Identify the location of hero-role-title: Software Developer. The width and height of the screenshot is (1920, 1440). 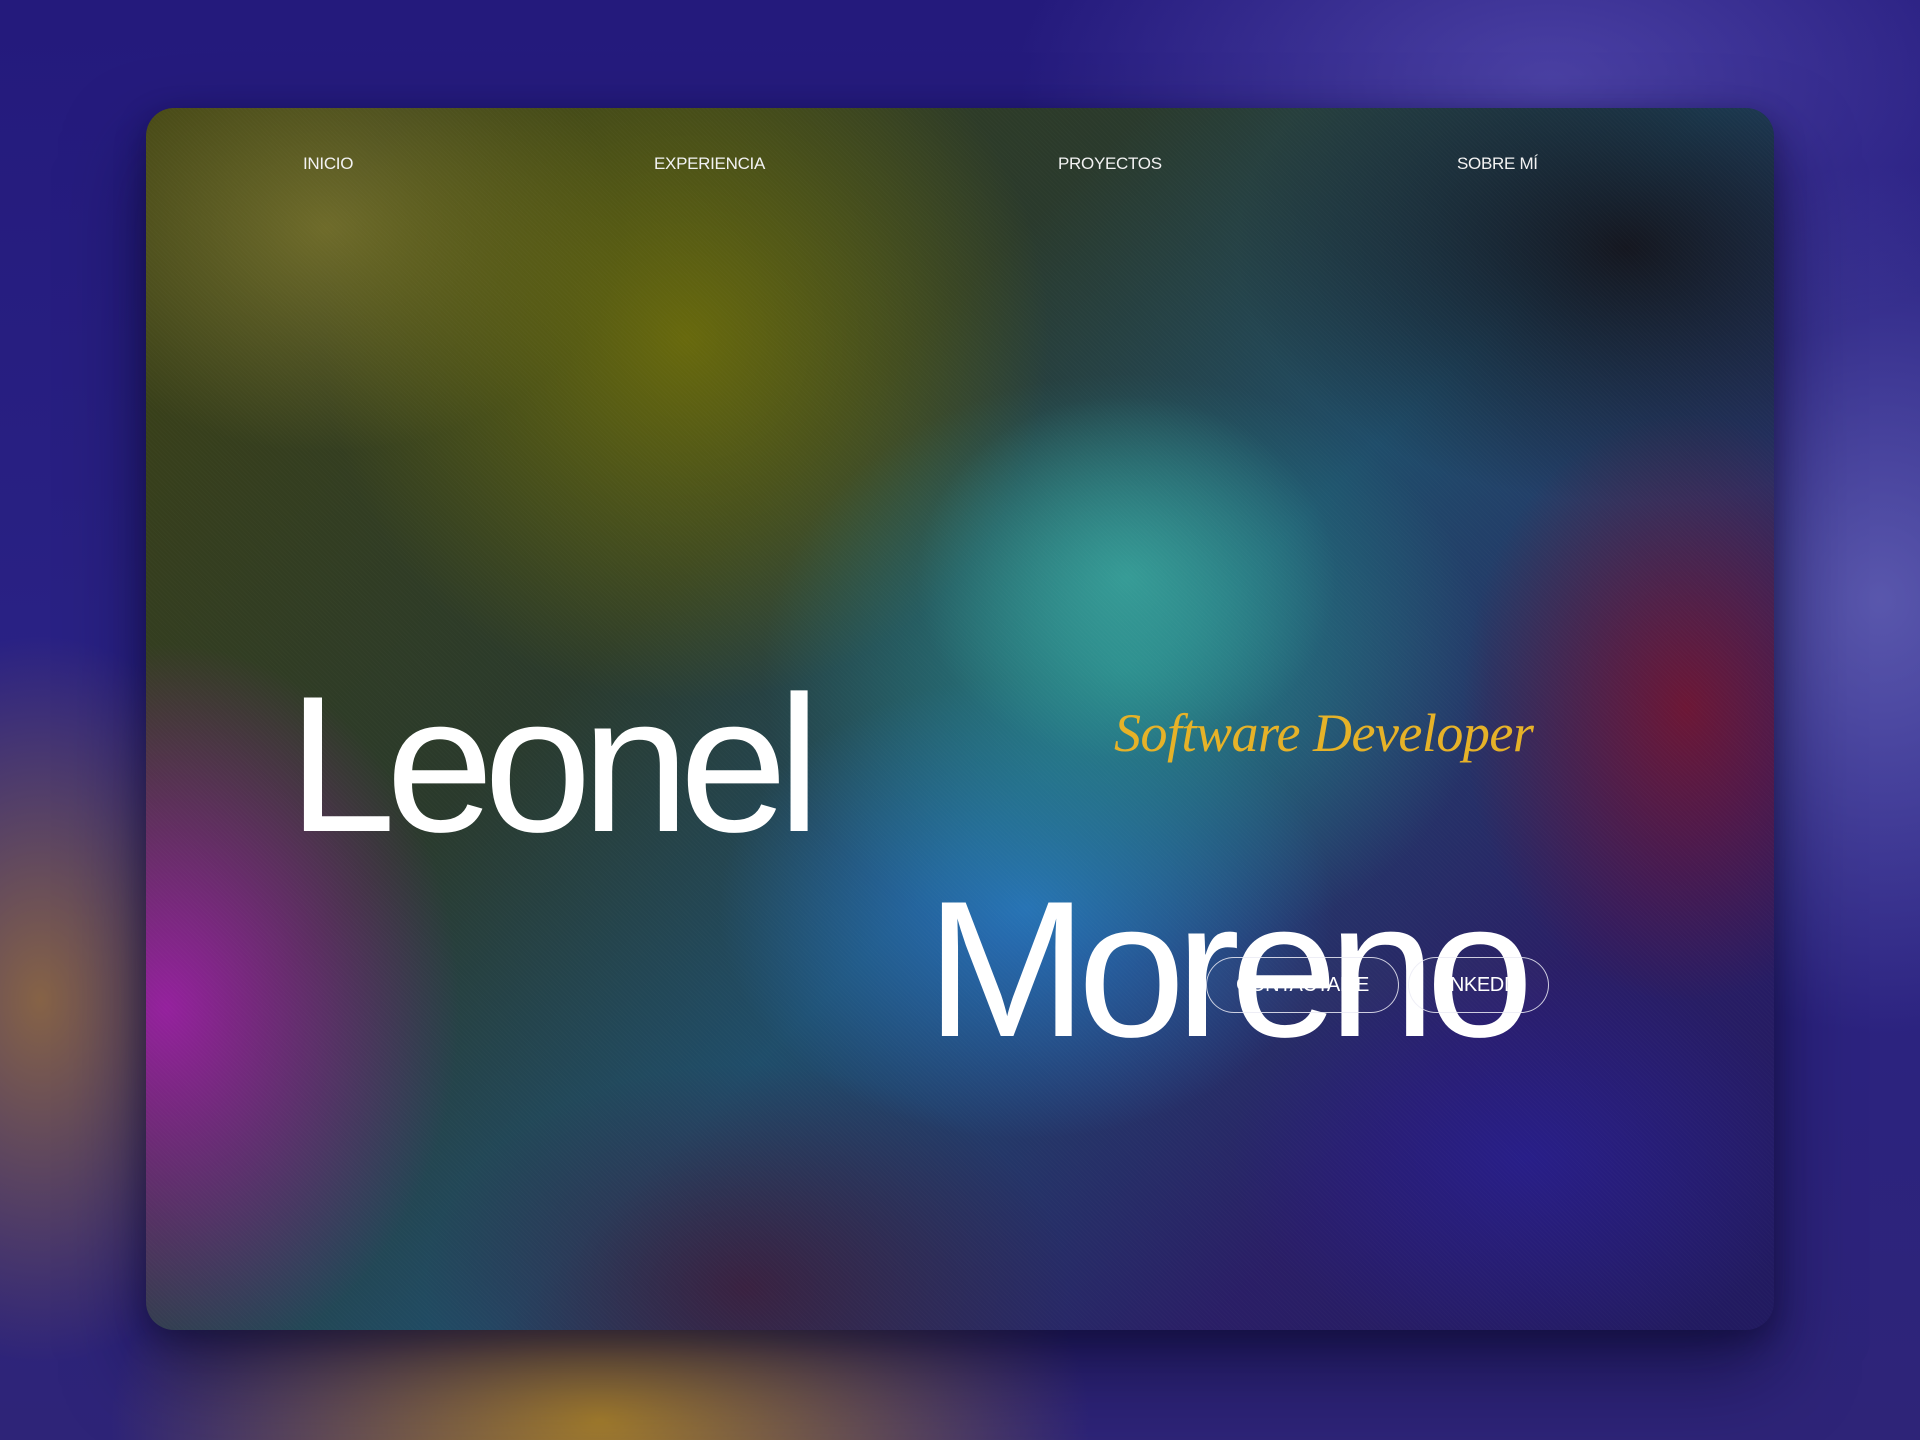
(1324, 733).